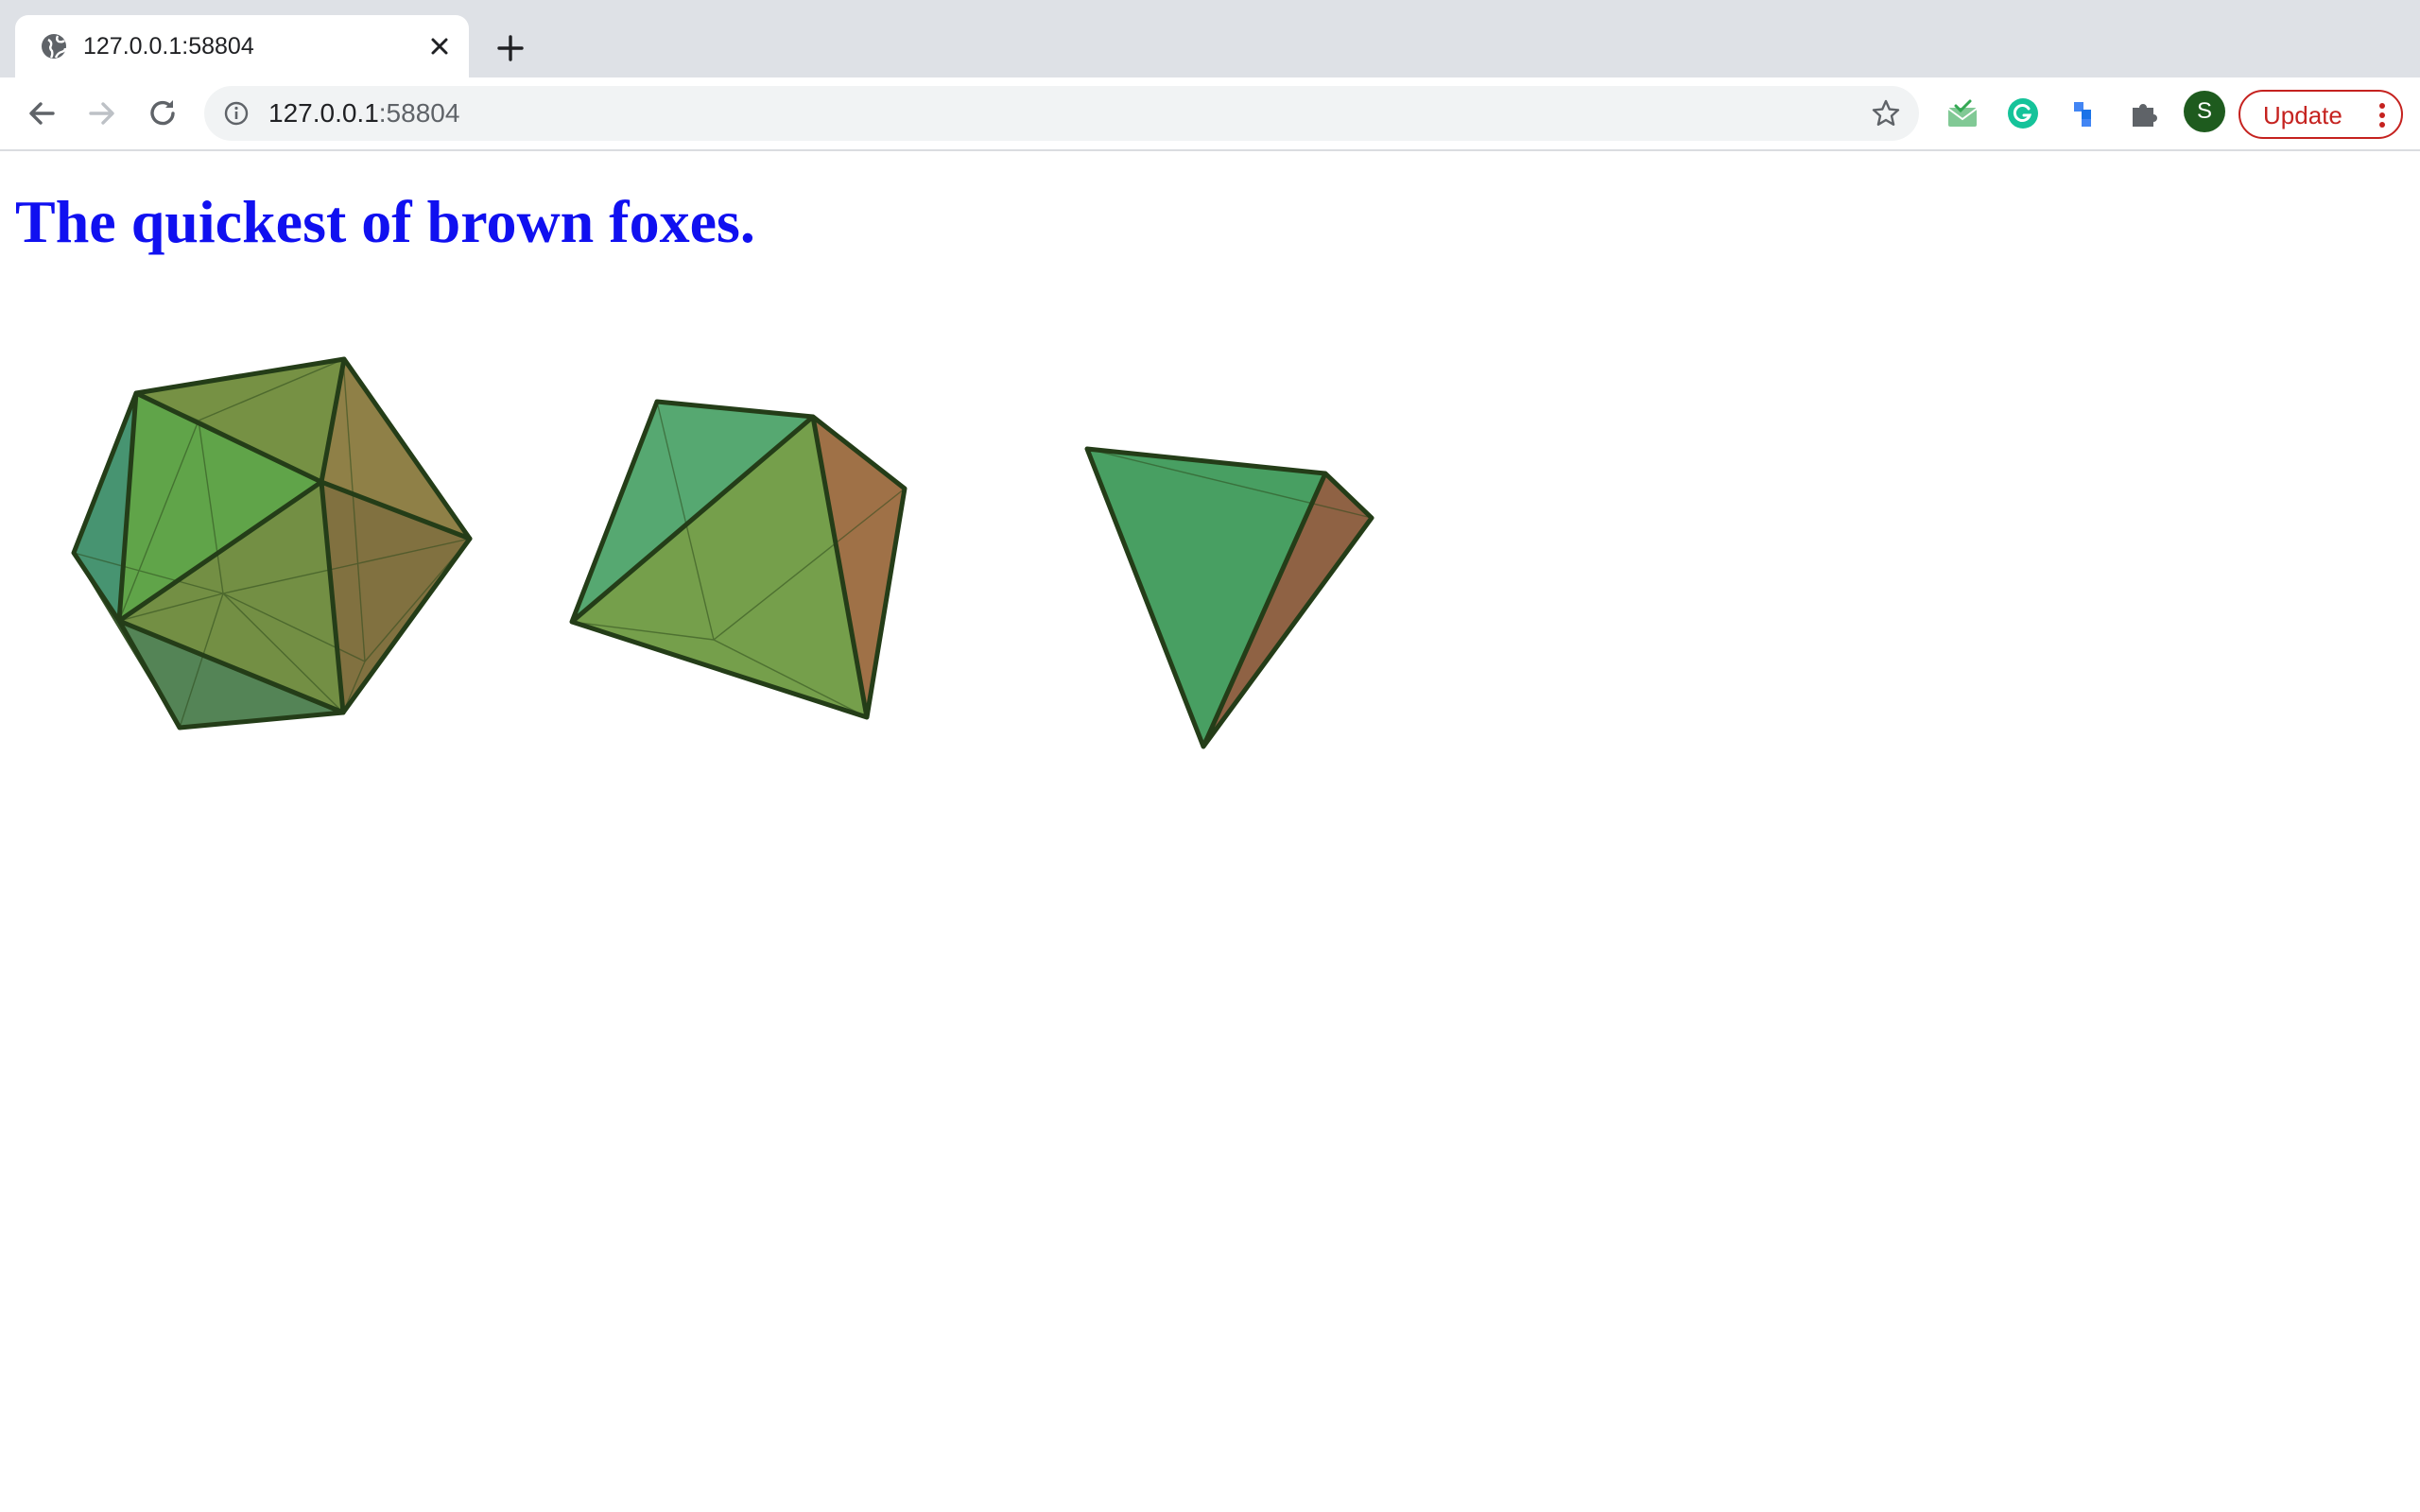  Describe the element at coordinates (1963, 113) in the screenshot. I see `mail-check-icon` at that location.